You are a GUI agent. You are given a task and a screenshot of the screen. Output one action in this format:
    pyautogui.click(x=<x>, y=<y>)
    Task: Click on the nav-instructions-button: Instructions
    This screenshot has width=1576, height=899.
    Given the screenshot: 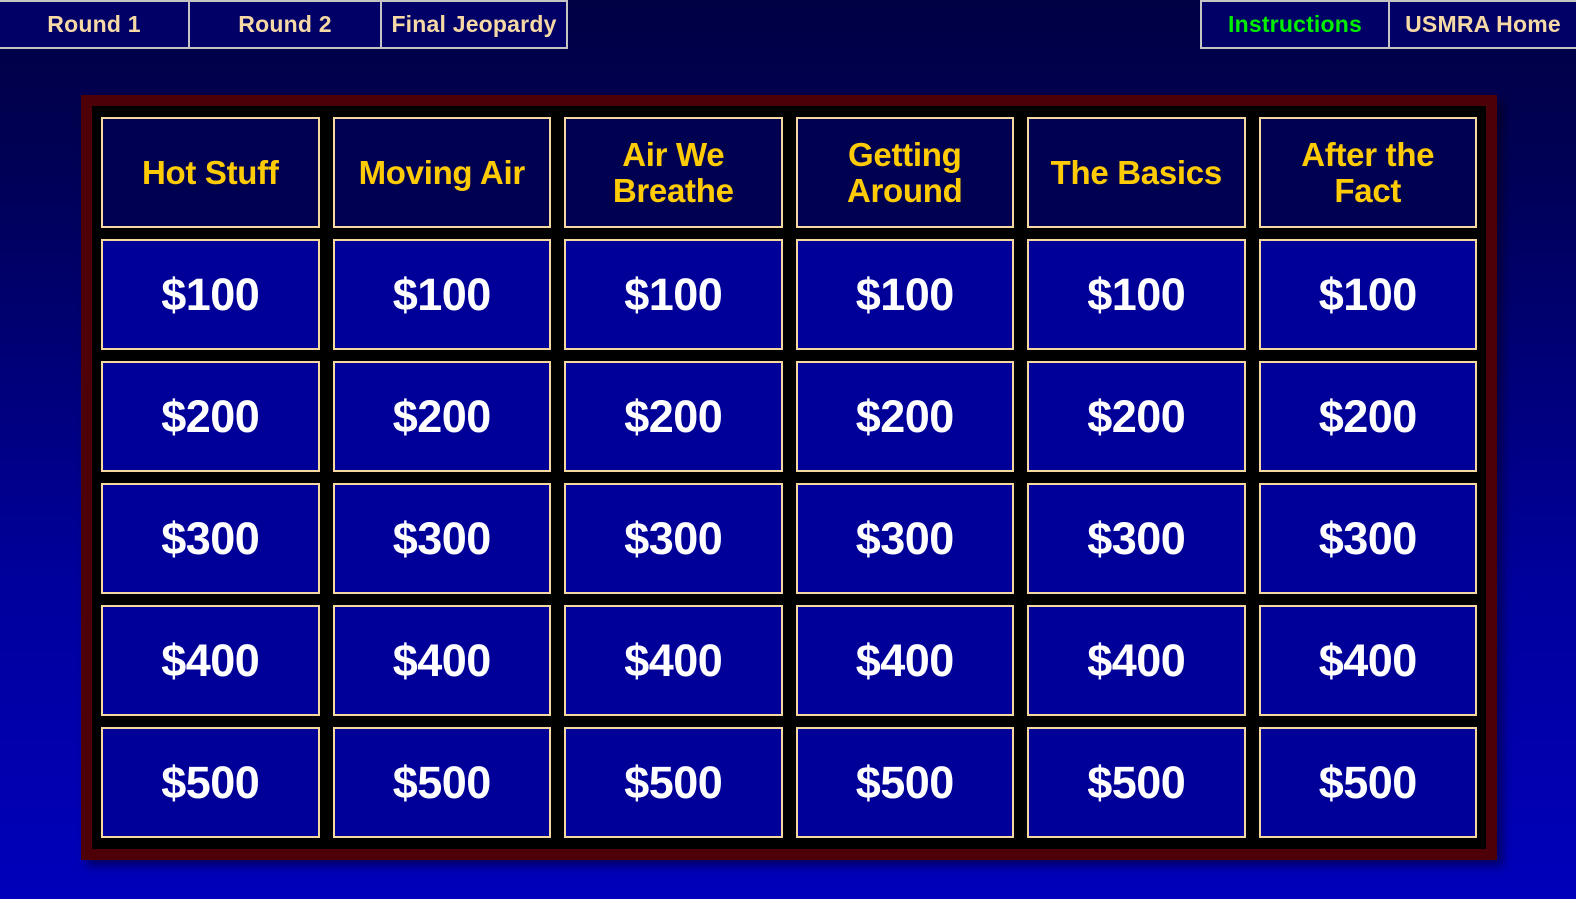 What is the action you would take?
    pyautogui.click(x=1295, y=24)
    